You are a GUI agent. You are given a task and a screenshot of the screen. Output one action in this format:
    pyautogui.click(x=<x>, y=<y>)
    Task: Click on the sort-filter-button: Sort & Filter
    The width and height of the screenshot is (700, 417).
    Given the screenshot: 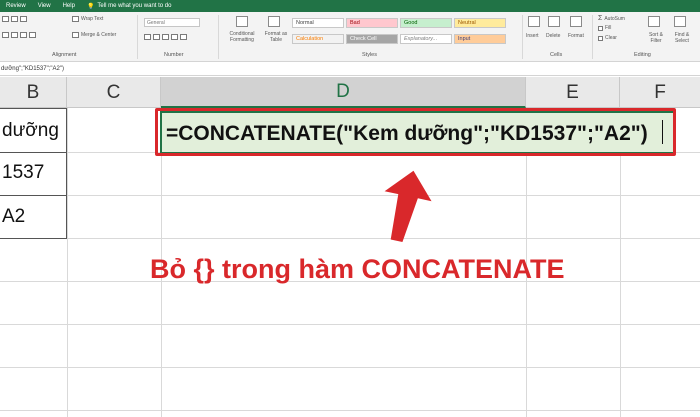 What is the action you would take?
    pyautogui.click(x=656, y=38)
    